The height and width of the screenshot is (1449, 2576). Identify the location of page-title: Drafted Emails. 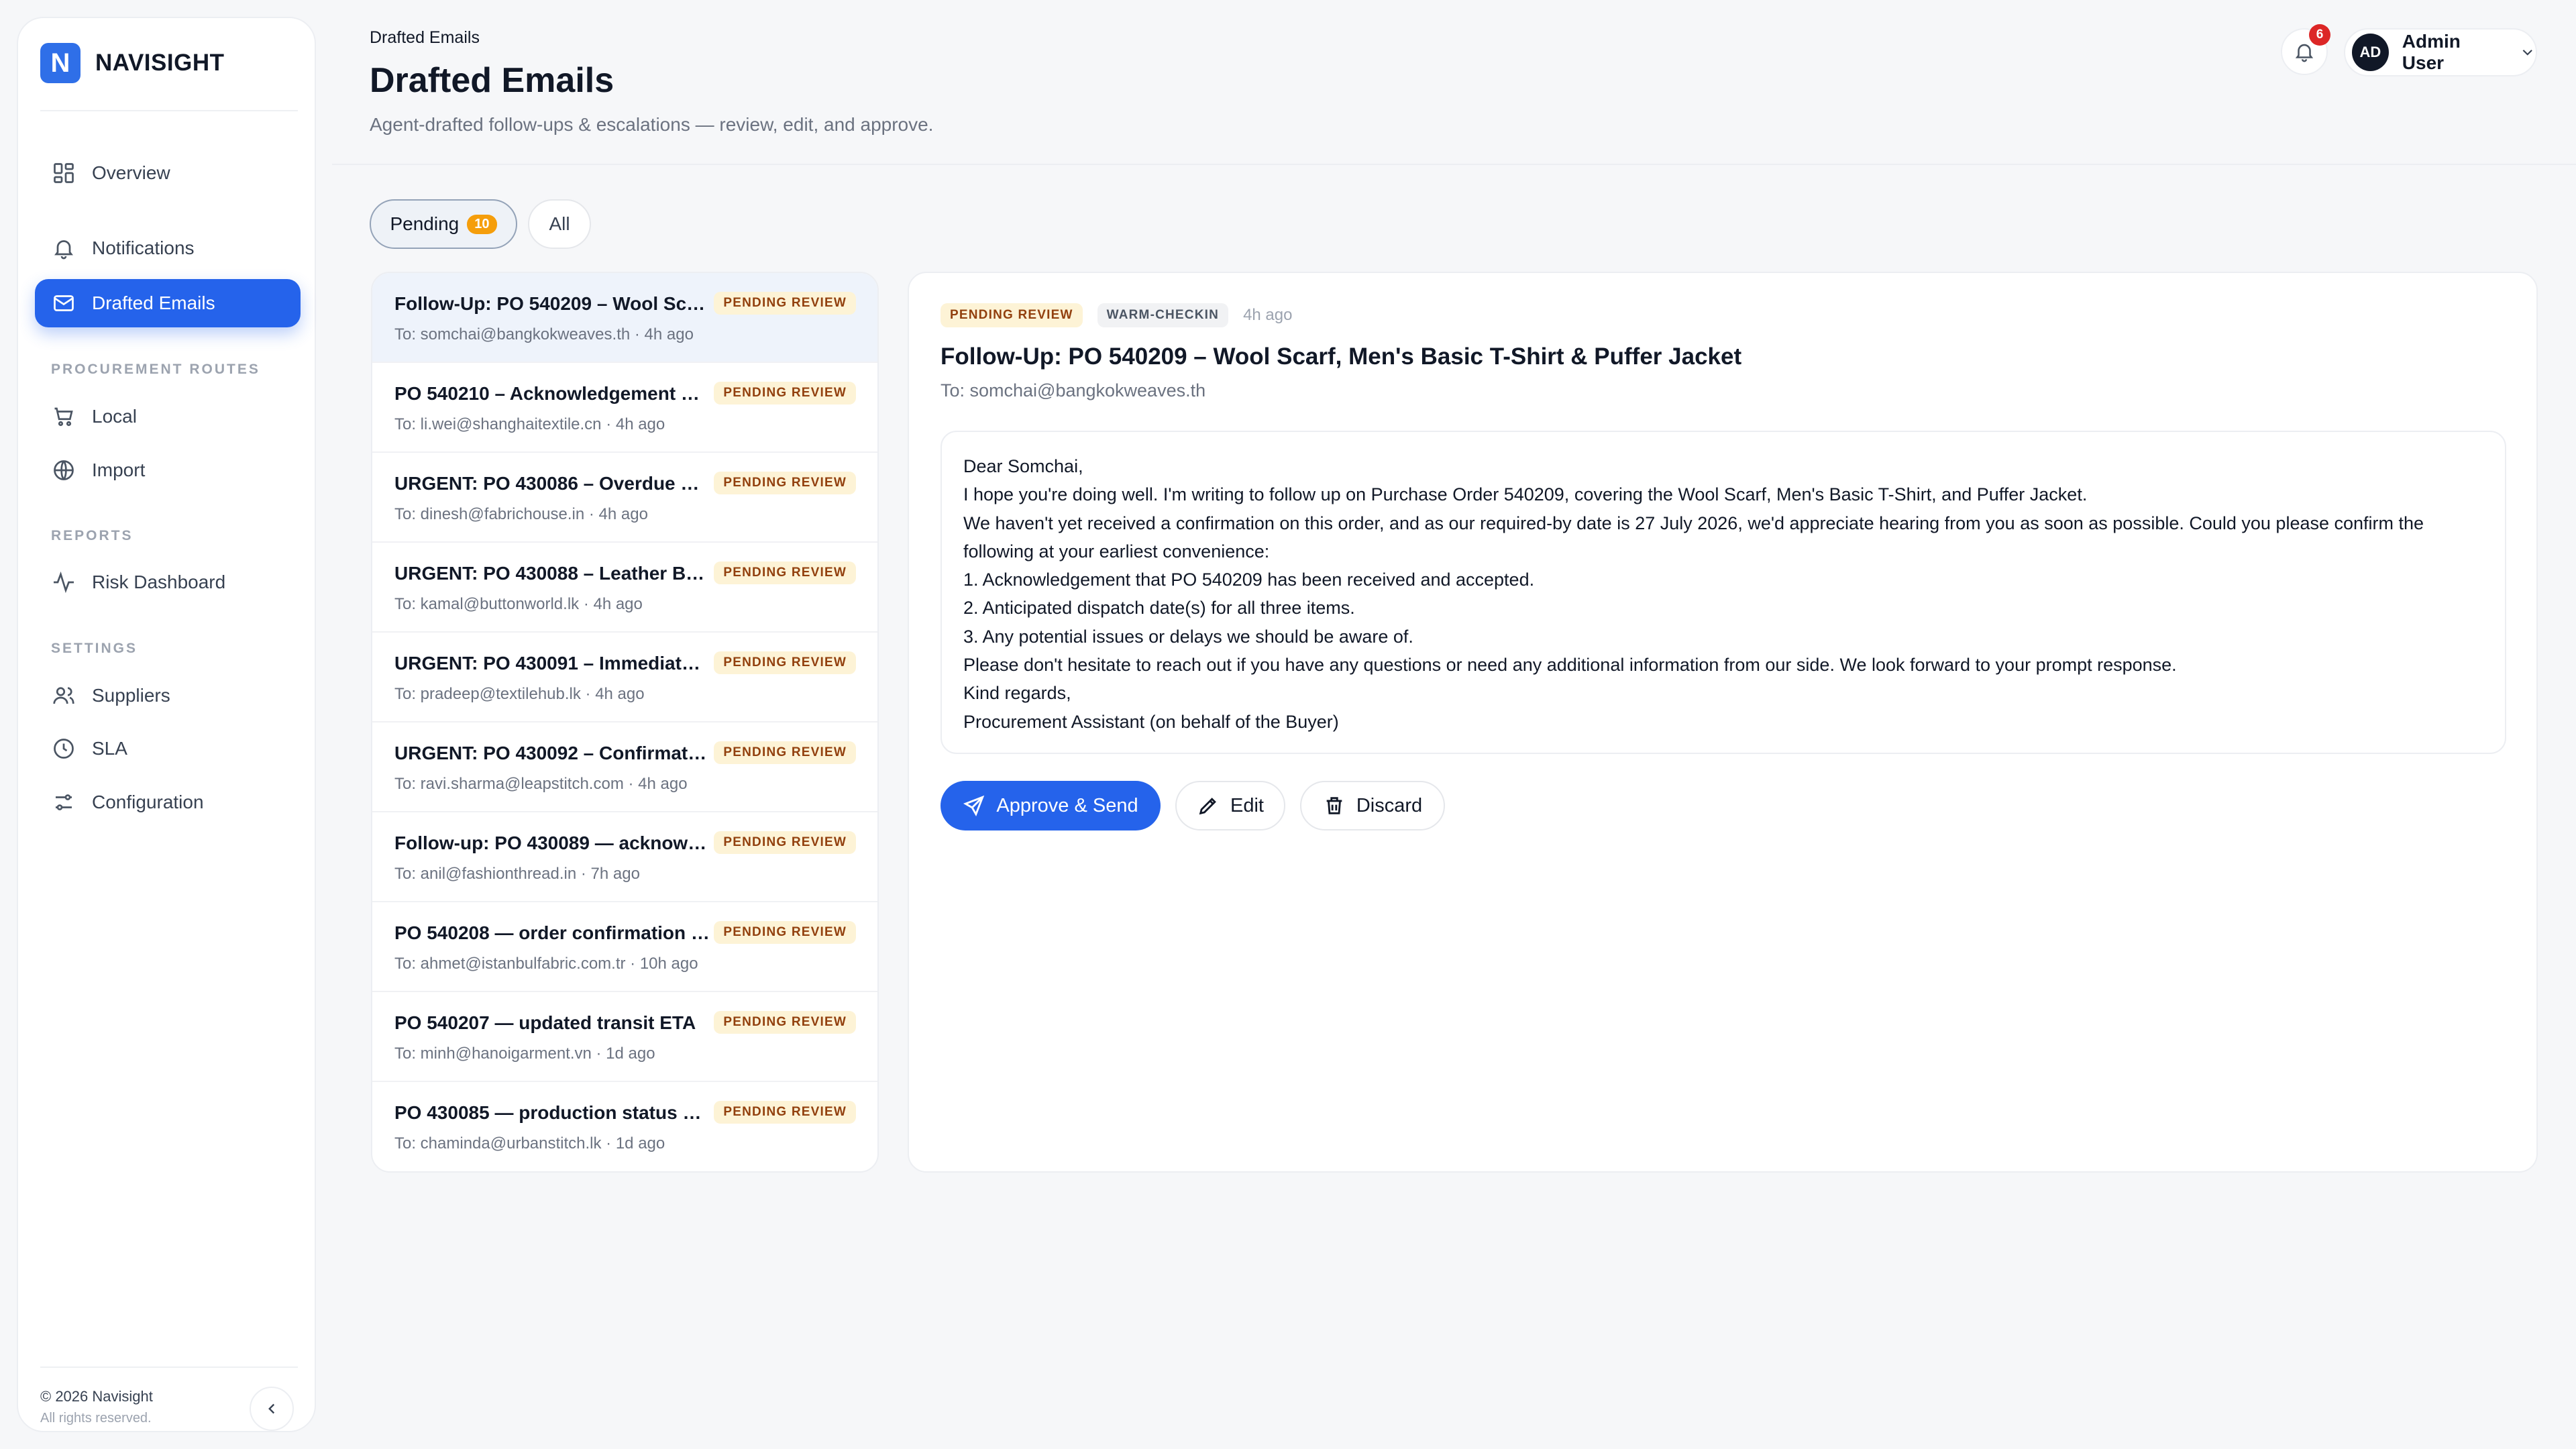
(492, 80).